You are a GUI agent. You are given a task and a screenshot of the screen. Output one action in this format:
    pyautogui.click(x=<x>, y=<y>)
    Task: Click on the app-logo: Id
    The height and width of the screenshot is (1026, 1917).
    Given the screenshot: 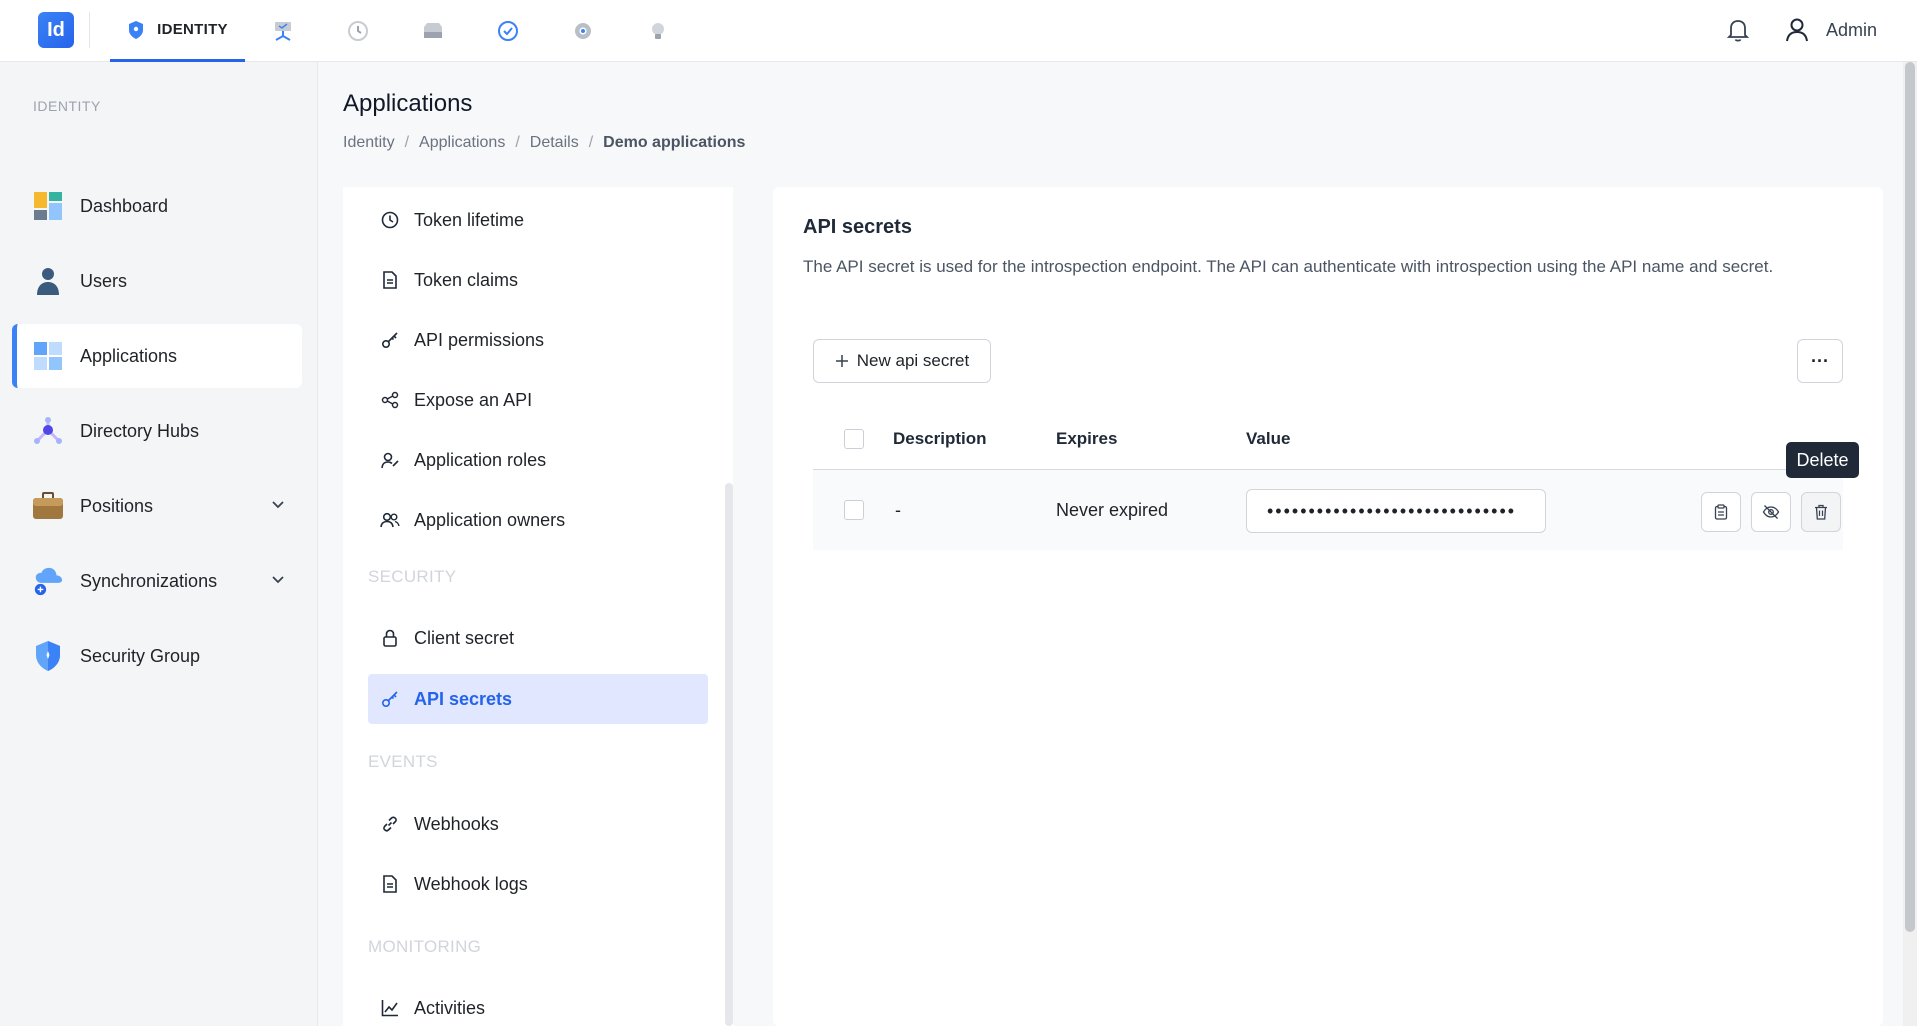 What is the action you would take?
    pyautogui.click(x=56, y=30)
    